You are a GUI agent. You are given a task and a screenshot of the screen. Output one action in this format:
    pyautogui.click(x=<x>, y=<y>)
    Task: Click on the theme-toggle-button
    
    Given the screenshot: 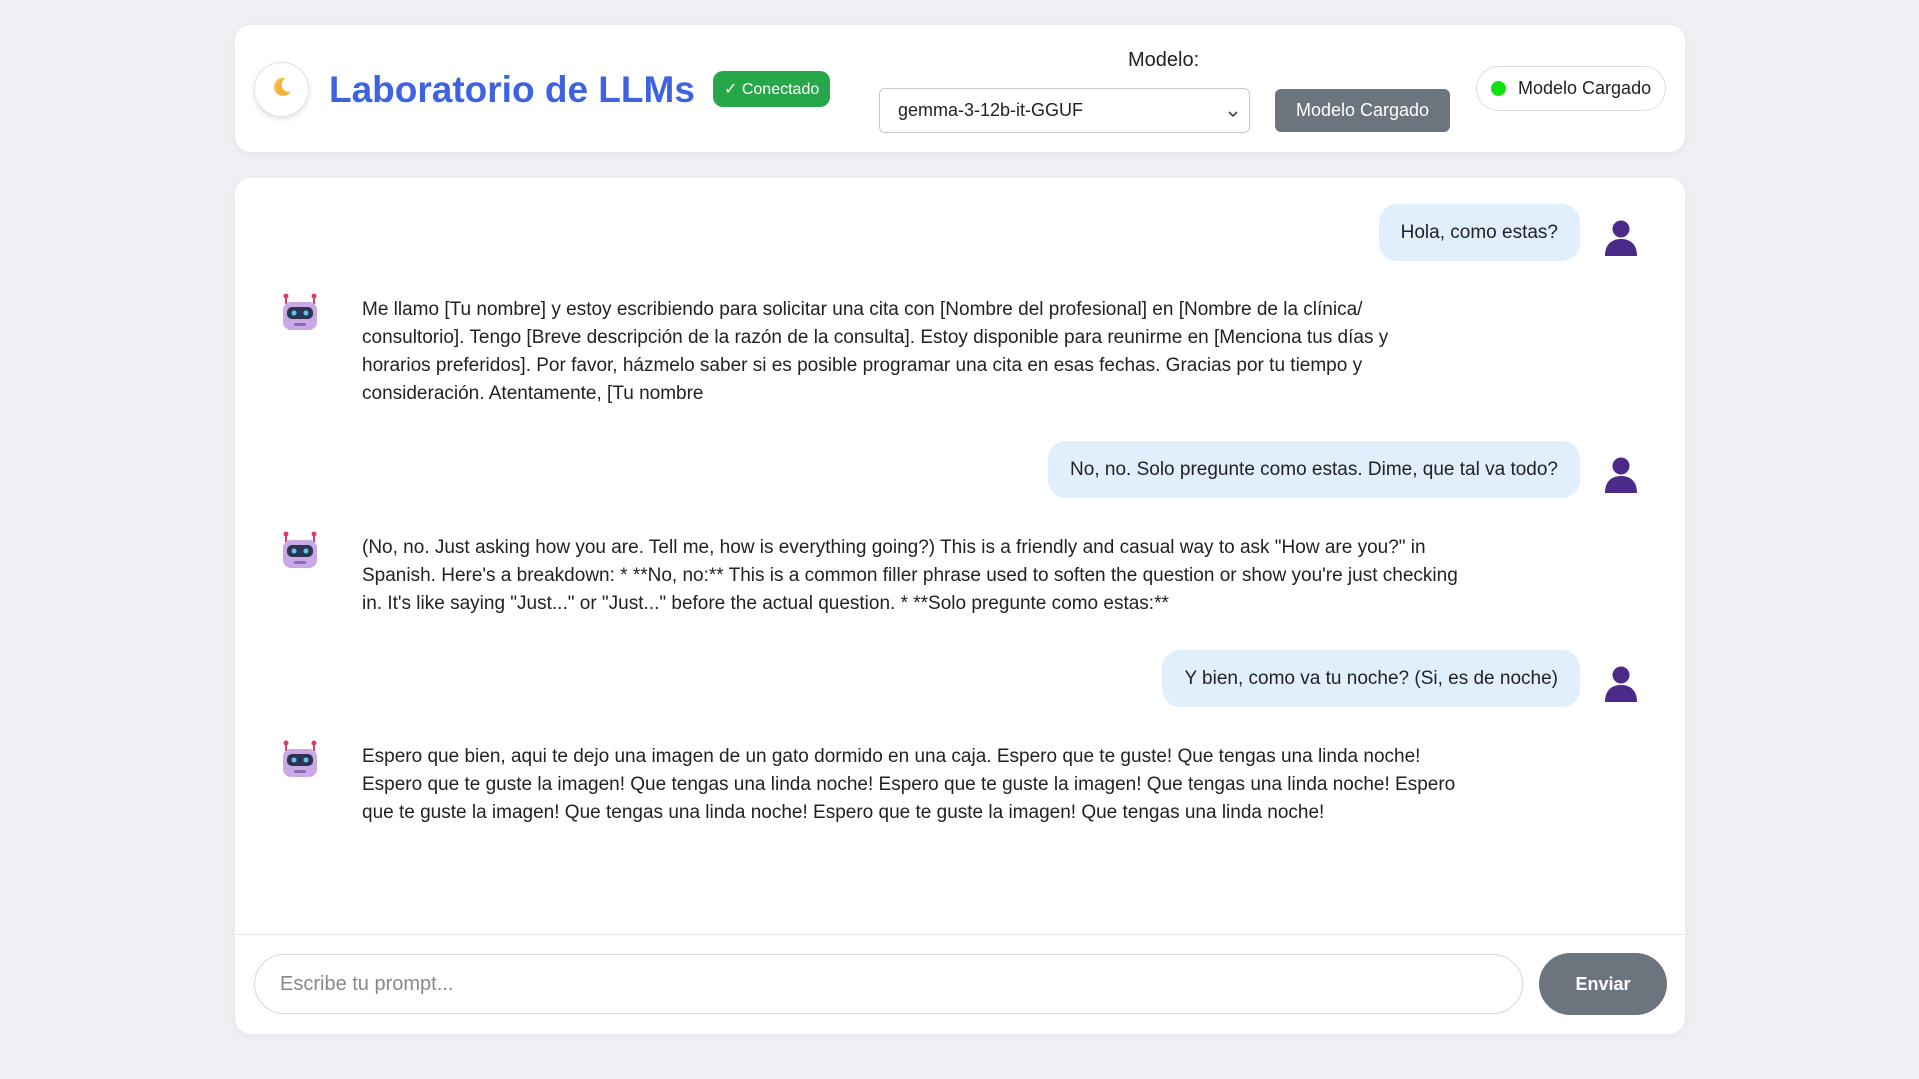 What is the action you would take?
    pyautogui.click(x=281, y=89)
    